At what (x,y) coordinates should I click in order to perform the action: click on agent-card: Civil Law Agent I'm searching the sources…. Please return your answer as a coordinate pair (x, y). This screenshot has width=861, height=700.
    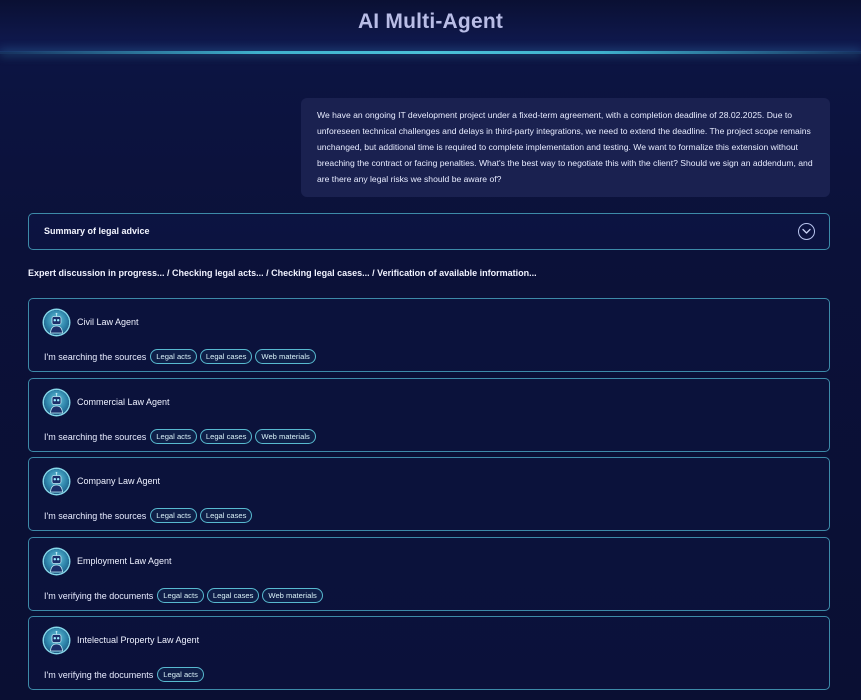
    Looking at the image, I should click on (429, 335).